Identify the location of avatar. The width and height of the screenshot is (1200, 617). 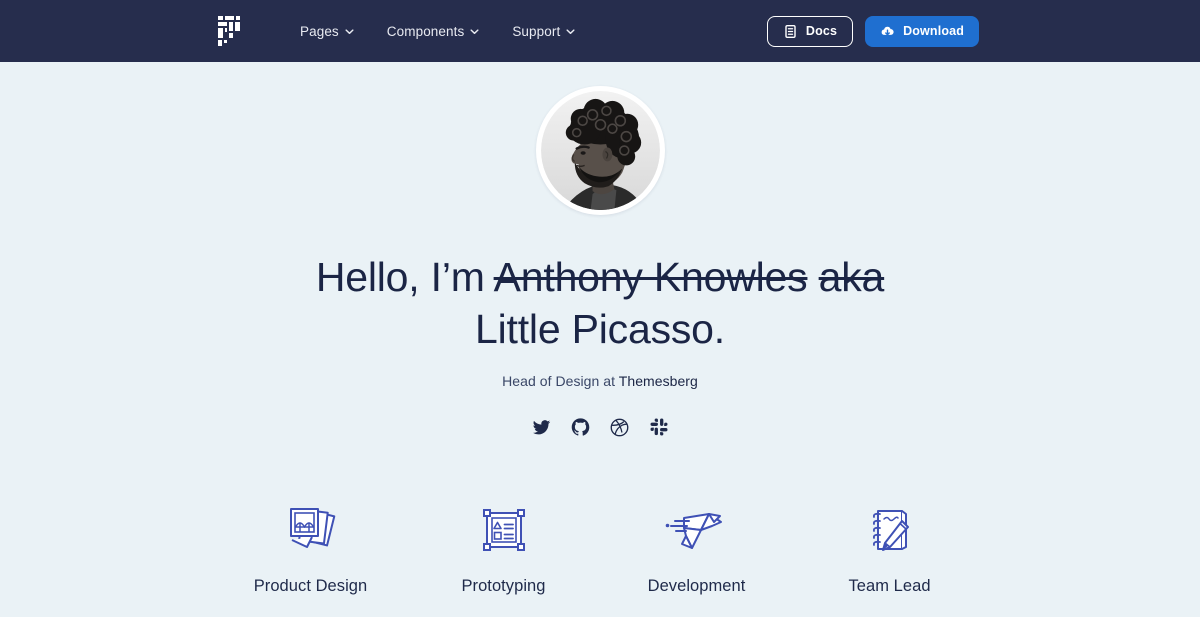
(600, 150).